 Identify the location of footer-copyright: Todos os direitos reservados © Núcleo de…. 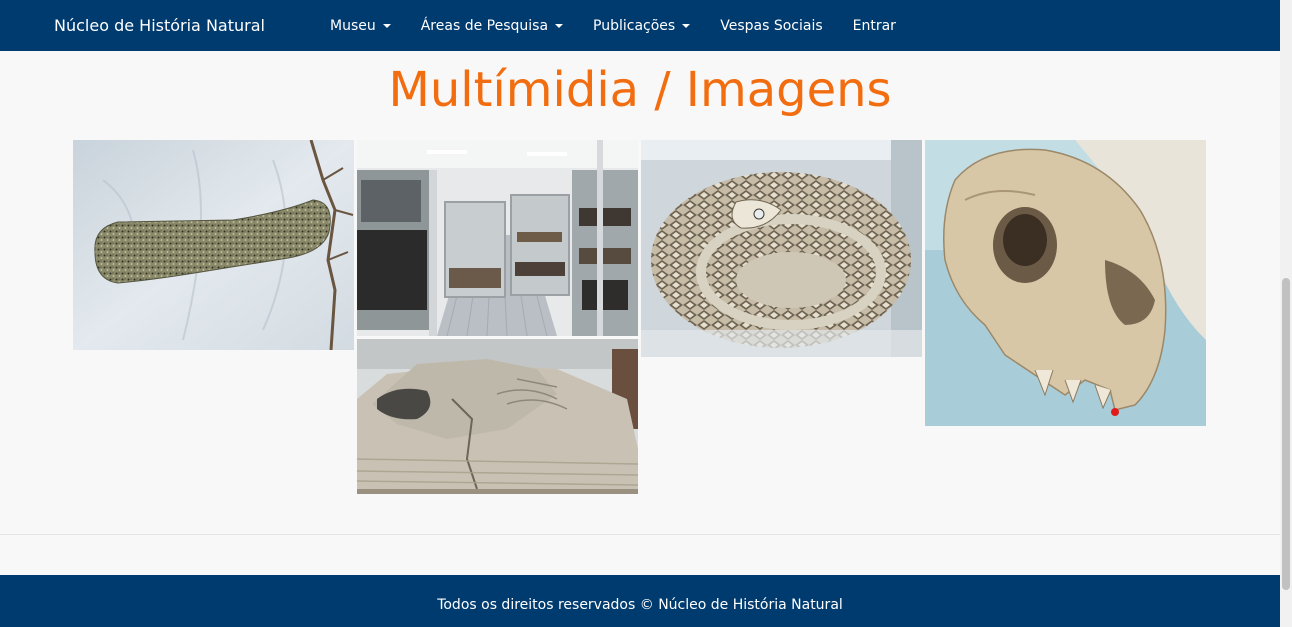
(640, 605).